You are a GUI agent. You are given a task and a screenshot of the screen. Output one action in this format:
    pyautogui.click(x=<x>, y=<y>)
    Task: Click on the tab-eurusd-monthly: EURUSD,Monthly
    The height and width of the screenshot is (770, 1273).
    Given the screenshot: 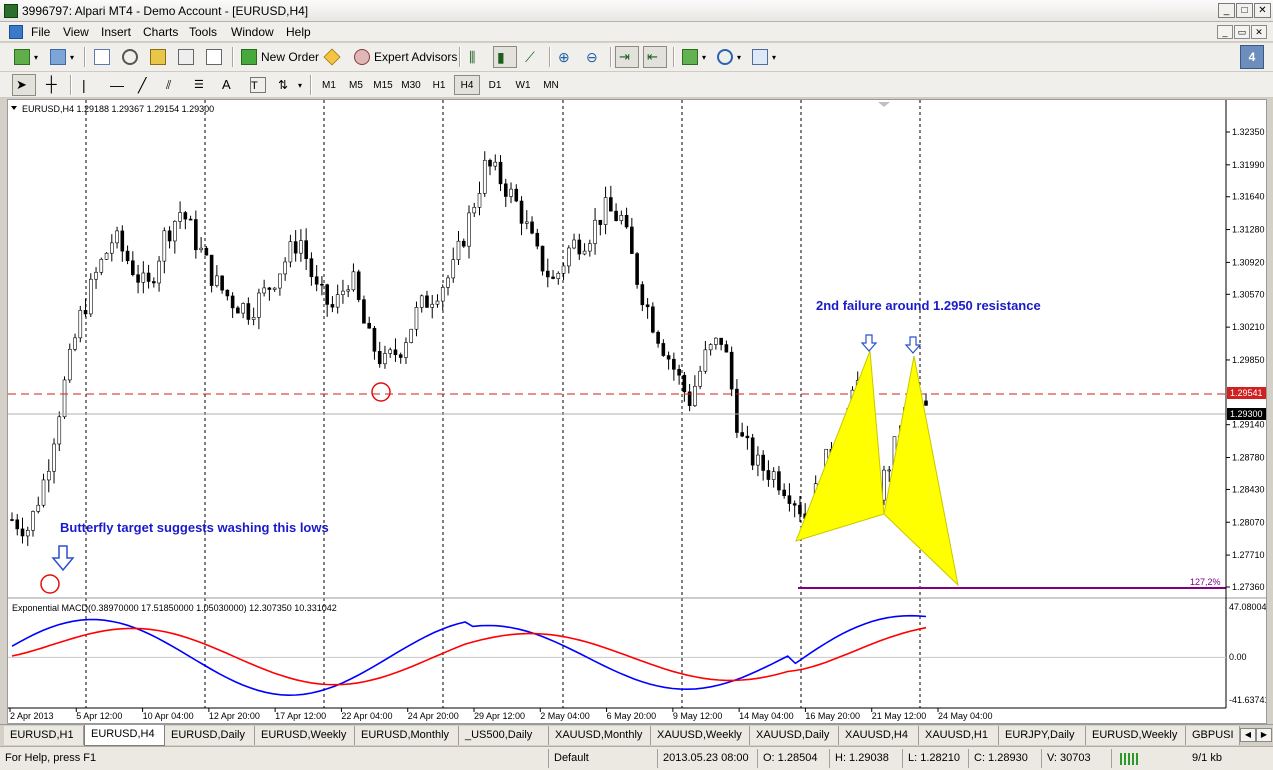 What is the action you would take?
    pyautogui.click(x=407, y=735)
    